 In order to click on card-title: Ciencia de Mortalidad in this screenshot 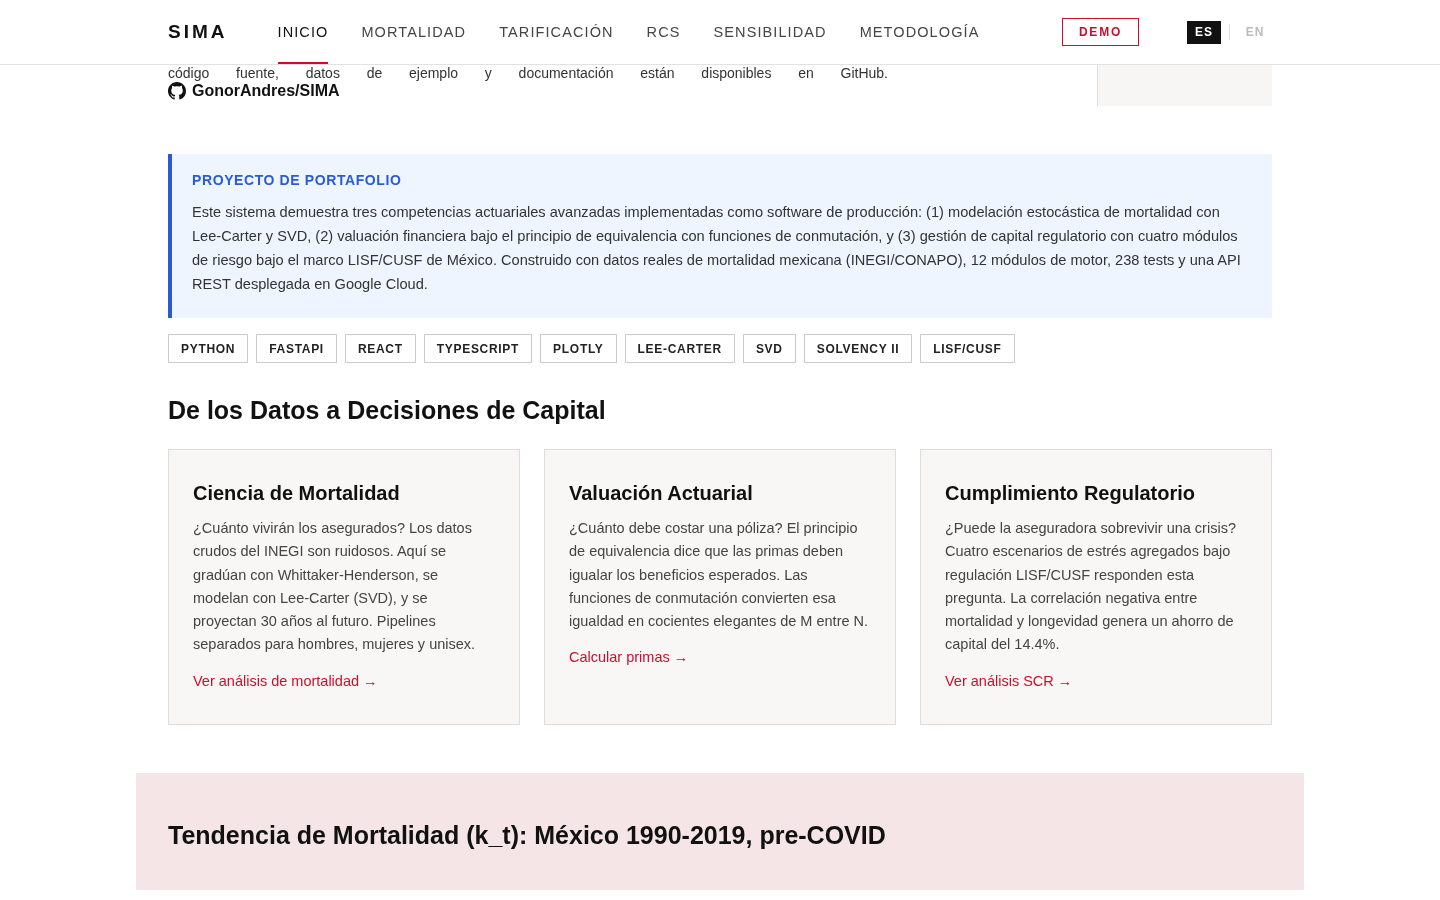, I will do `click(297, 493)`.